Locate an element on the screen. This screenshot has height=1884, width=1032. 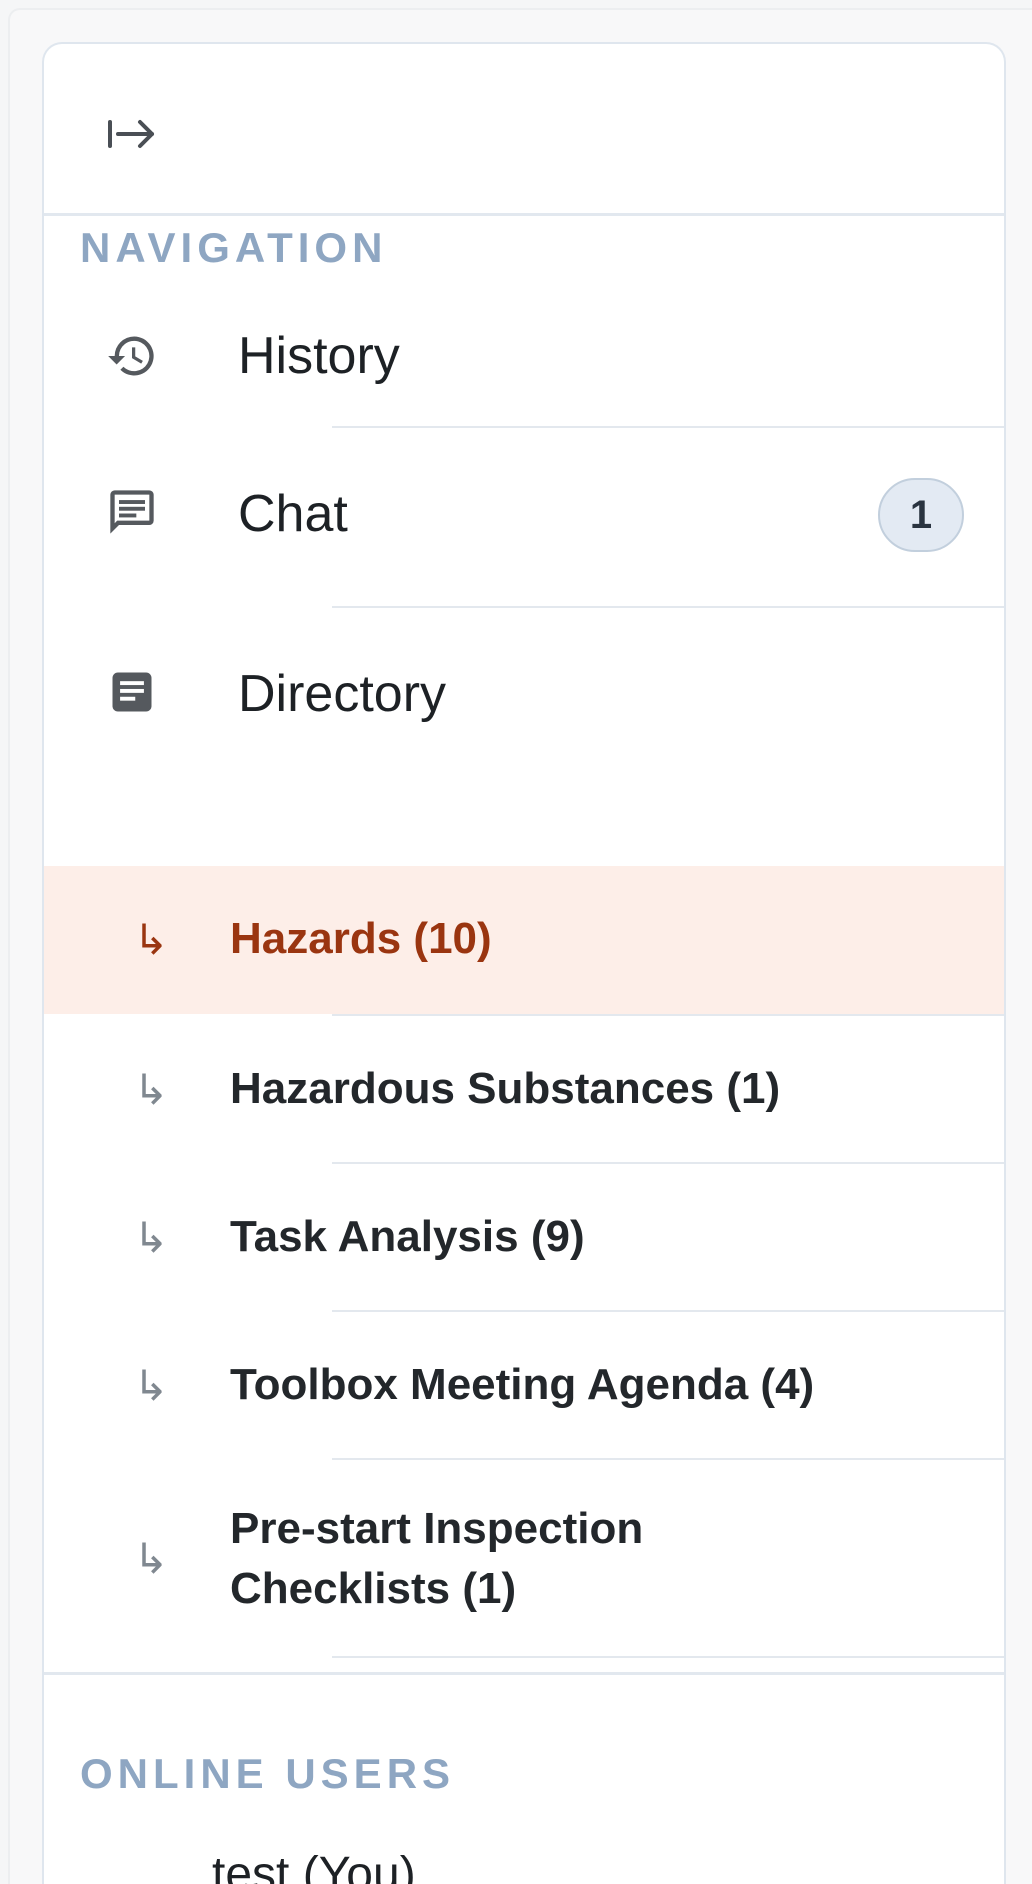
sub-item-label-line2: Checklists (1) is located at coordinates (373, 1588).